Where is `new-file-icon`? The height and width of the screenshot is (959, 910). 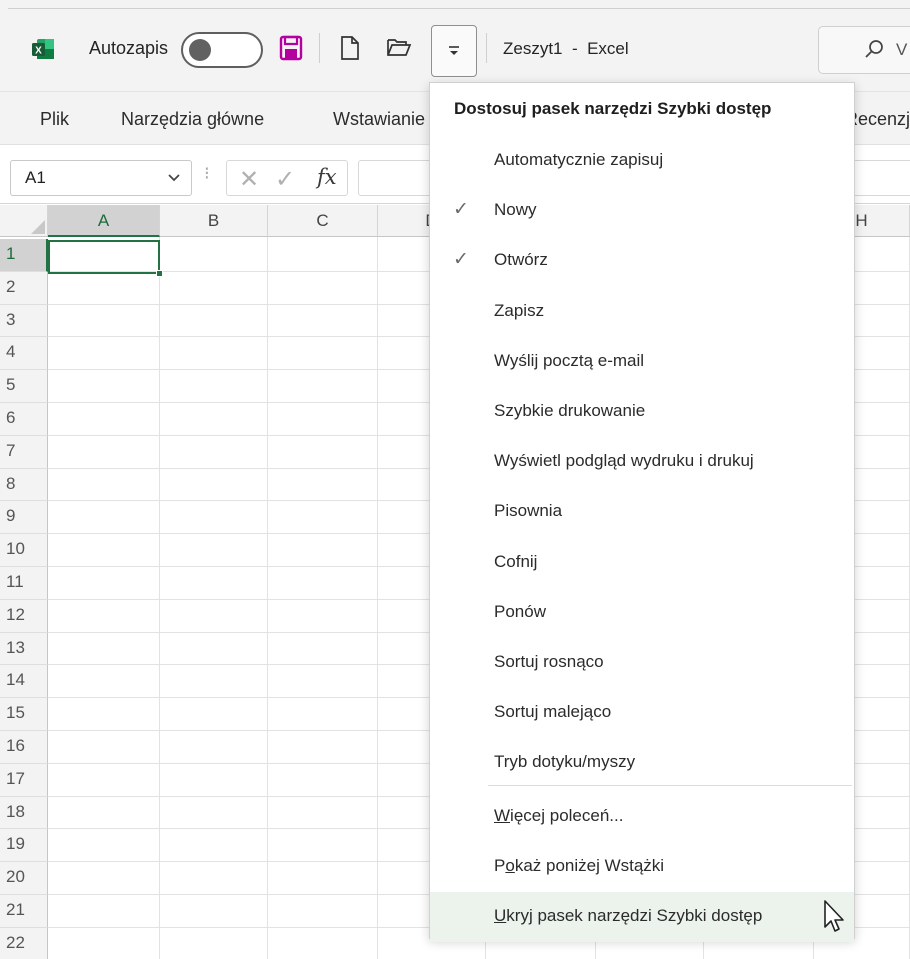 new-file-icon is located at coordinates (350, 48).